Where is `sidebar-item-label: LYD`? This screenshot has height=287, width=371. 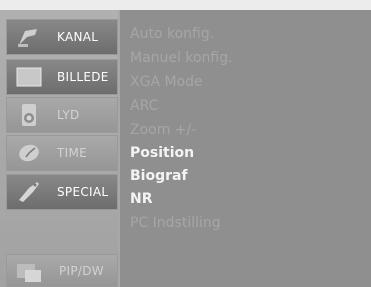 sidebar-item-label: LYD is located at coordinates (68, 115).